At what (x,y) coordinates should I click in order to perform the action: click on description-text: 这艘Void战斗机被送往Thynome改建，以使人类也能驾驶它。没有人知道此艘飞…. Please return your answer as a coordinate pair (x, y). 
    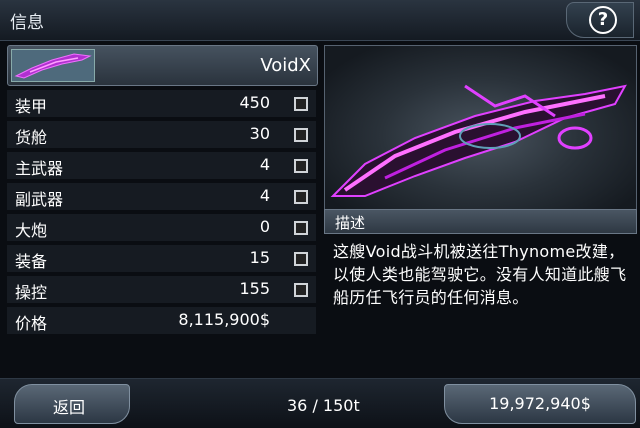
    Looking at the image, I should click on (480, 274).